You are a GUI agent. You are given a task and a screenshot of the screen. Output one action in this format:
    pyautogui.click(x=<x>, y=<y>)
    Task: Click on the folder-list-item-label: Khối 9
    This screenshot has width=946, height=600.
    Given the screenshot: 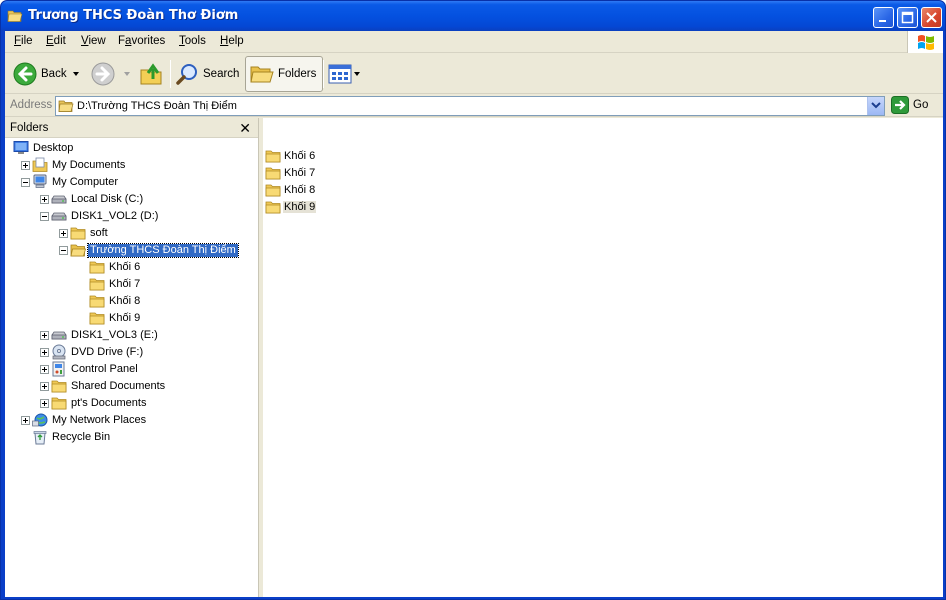 What is the action you would take?
    pyautogui.click(x=300, y=207)
    